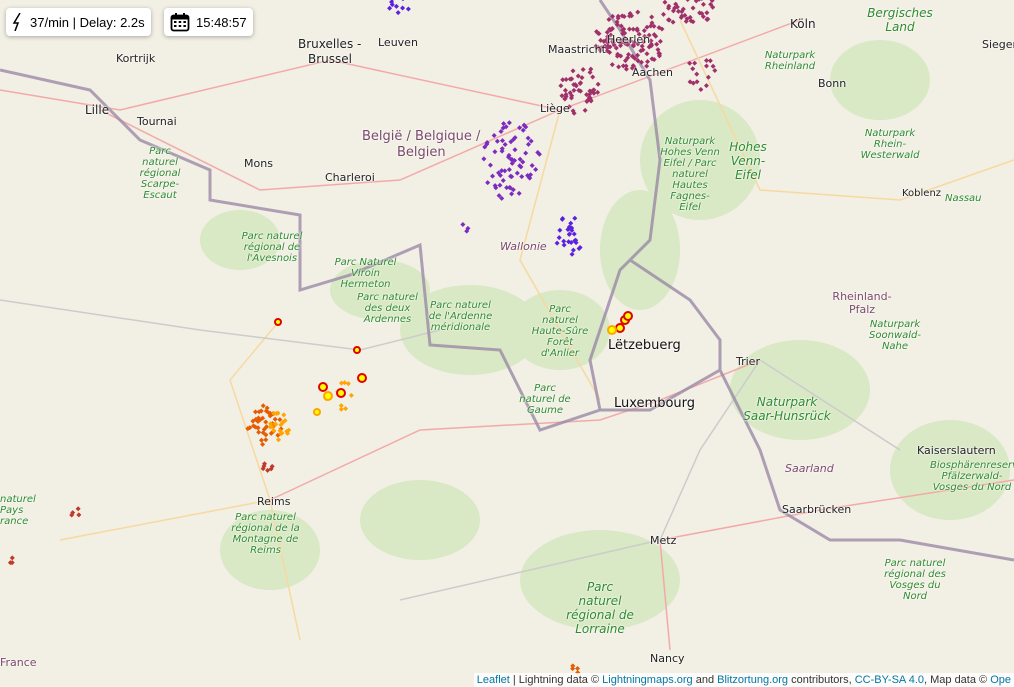  I want to click on label-belgie: België / Belgique /, so click(421, 136).